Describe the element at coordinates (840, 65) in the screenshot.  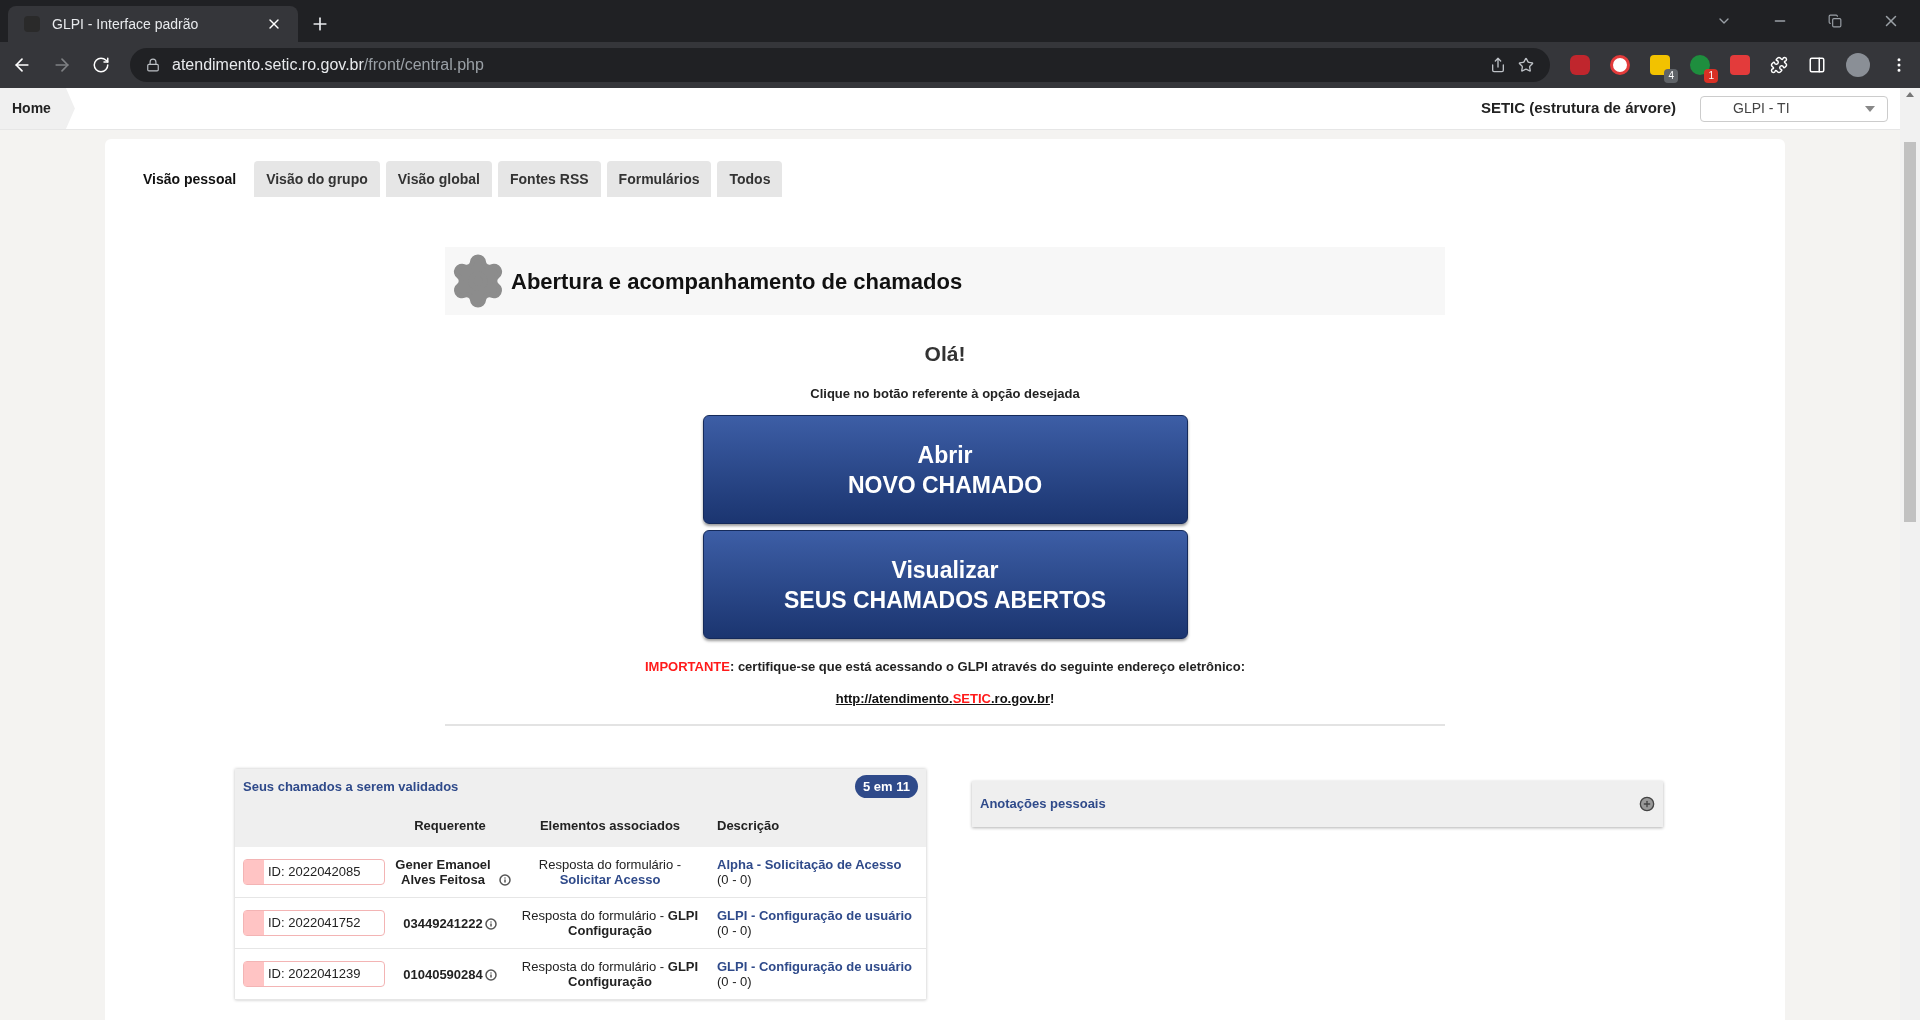
I see `address-bar: atendimento.setic.ro.gov.br/front/central.php` at that location.